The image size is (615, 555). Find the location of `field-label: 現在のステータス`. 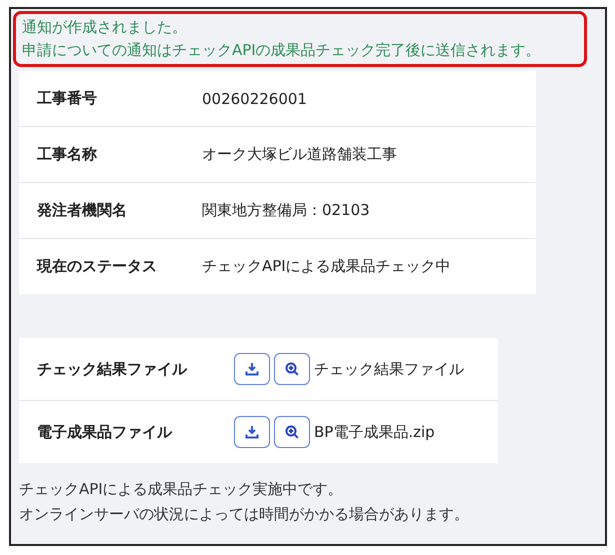

field-label: 現在のステータス is located at coordinates (97, 266).